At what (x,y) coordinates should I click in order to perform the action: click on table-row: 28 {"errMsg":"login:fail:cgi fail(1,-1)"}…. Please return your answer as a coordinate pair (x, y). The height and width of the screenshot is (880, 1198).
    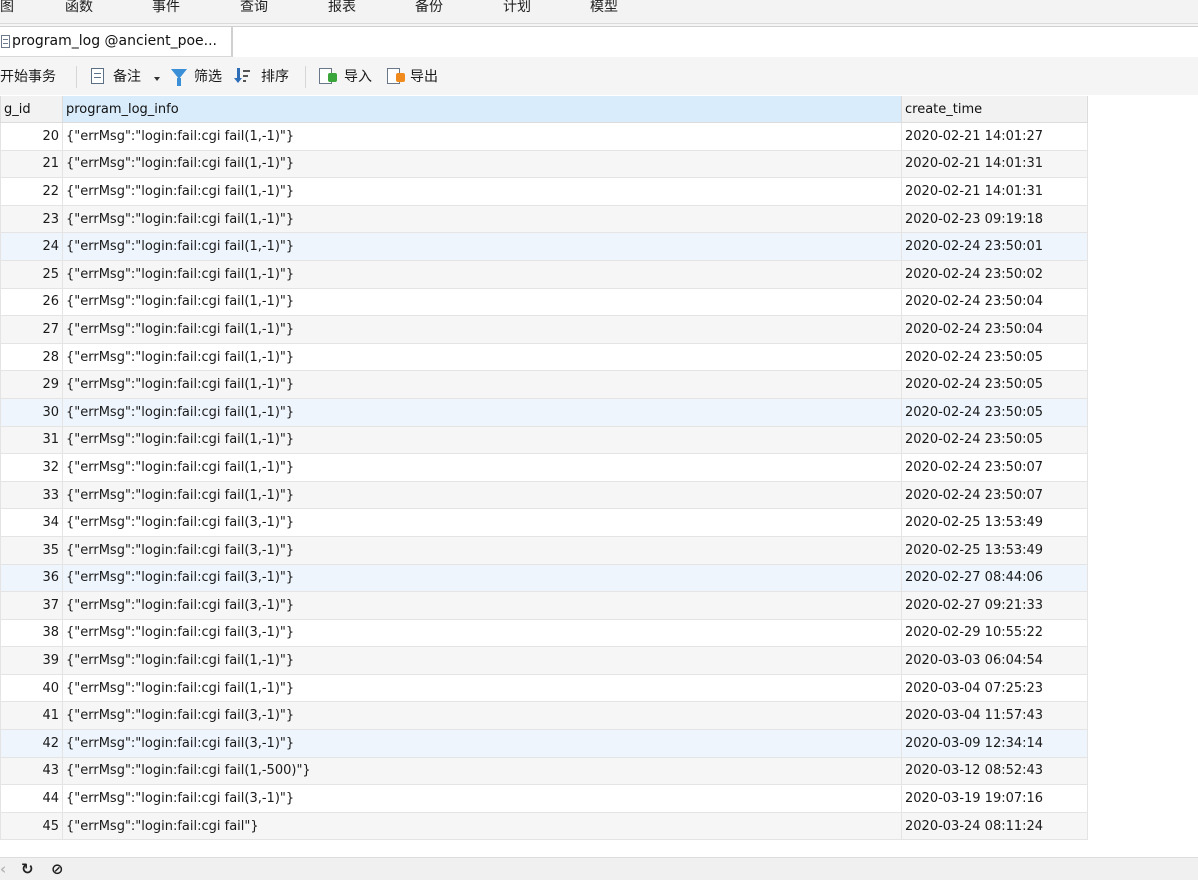
    Looking at the image, I should click on (544, 357).